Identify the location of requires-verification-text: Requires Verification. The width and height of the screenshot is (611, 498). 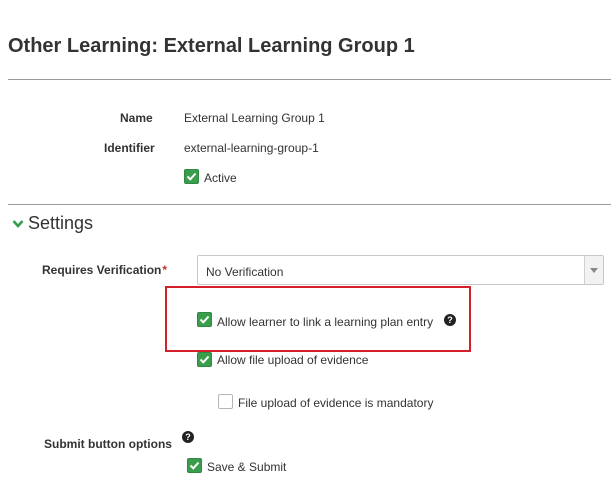
(102, 270).